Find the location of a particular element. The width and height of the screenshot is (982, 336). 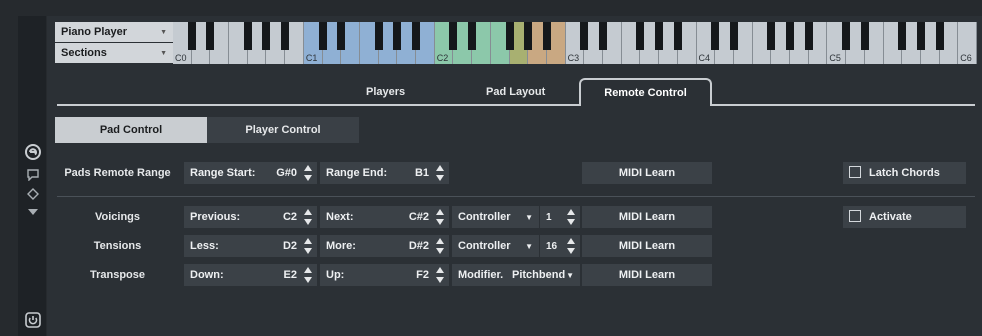

tag-icon is located at coordinates (33, 194).